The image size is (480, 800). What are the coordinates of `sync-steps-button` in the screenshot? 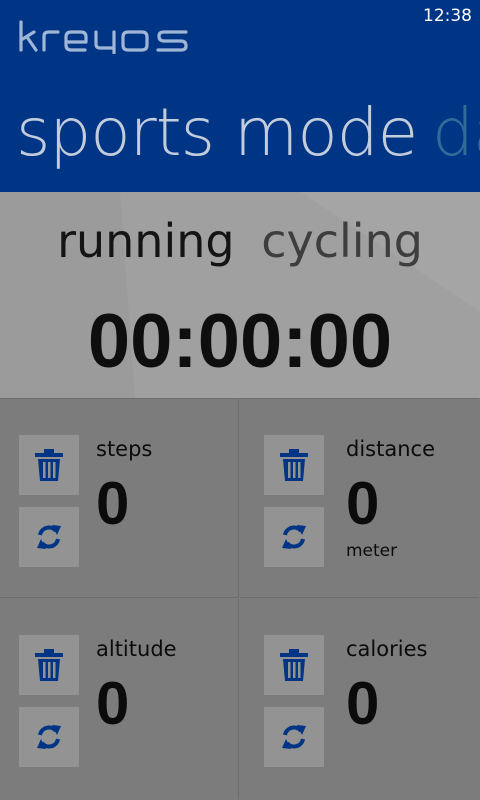 It's located at (49, 537).